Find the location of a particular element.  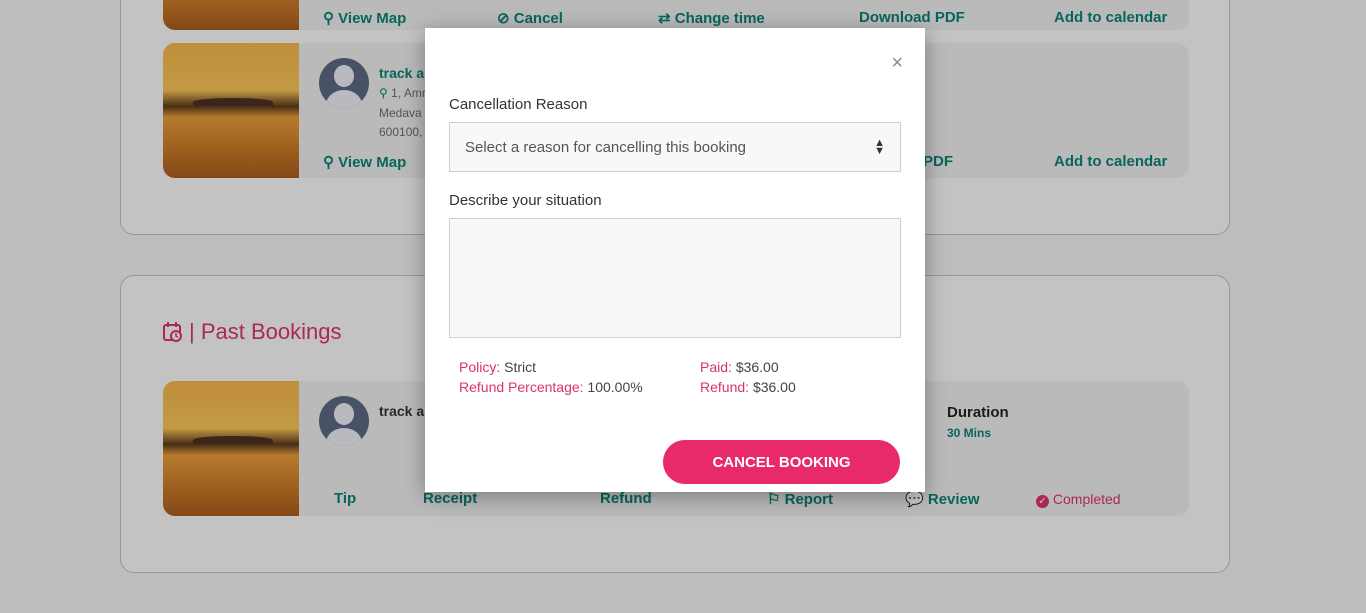

close-icon: × is located at coordinates (897, 63).